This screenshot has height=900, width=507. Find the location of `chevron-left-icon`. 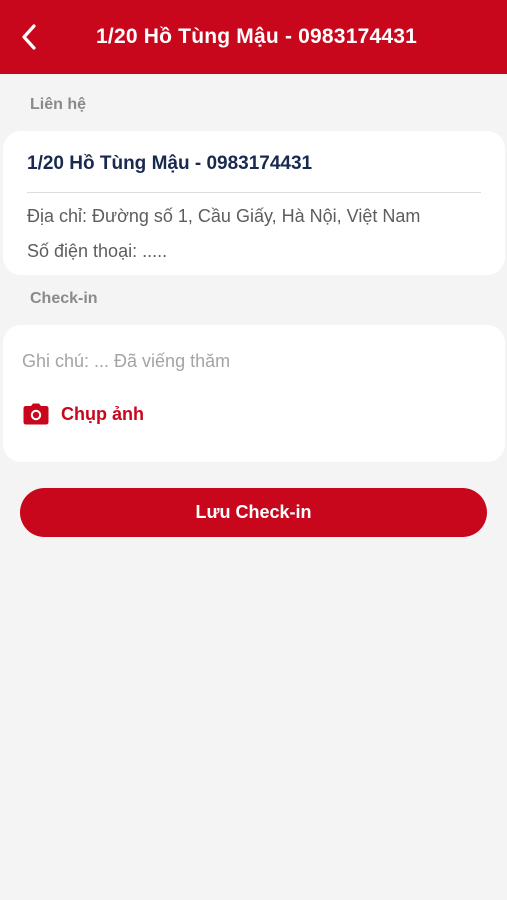

chevron-left-icon is located at coordinates (29, 37).